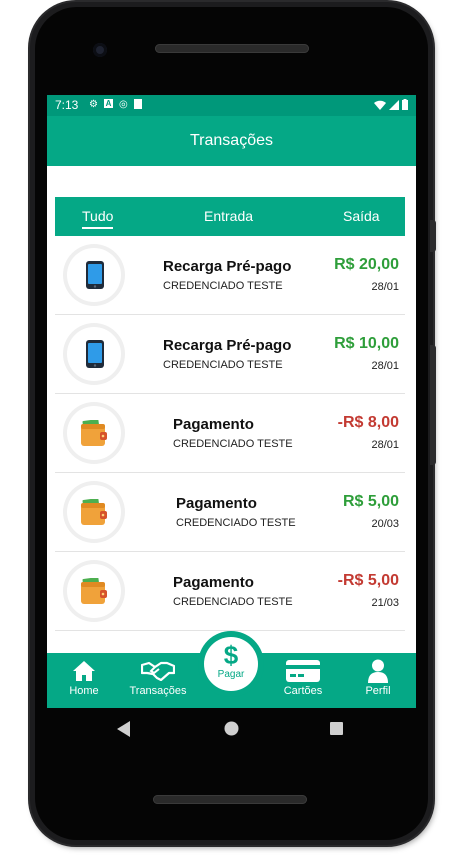 The image size is (467, 864). I want to click on bottom-navigation: Home Transações $ Pagar Cartões Perfil, so click(231, 669).